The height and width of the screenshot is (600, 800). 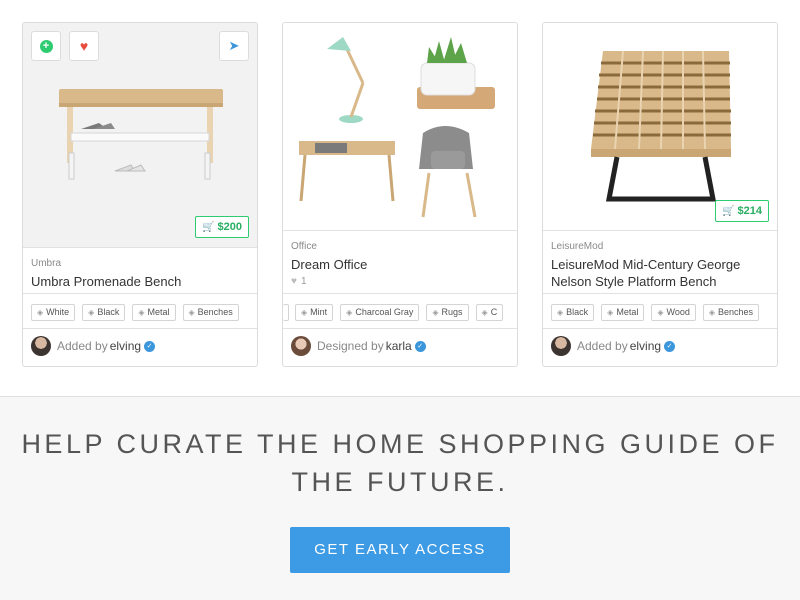 I want to click on product-image: 🛒 $214, so click(x=660, y=126).